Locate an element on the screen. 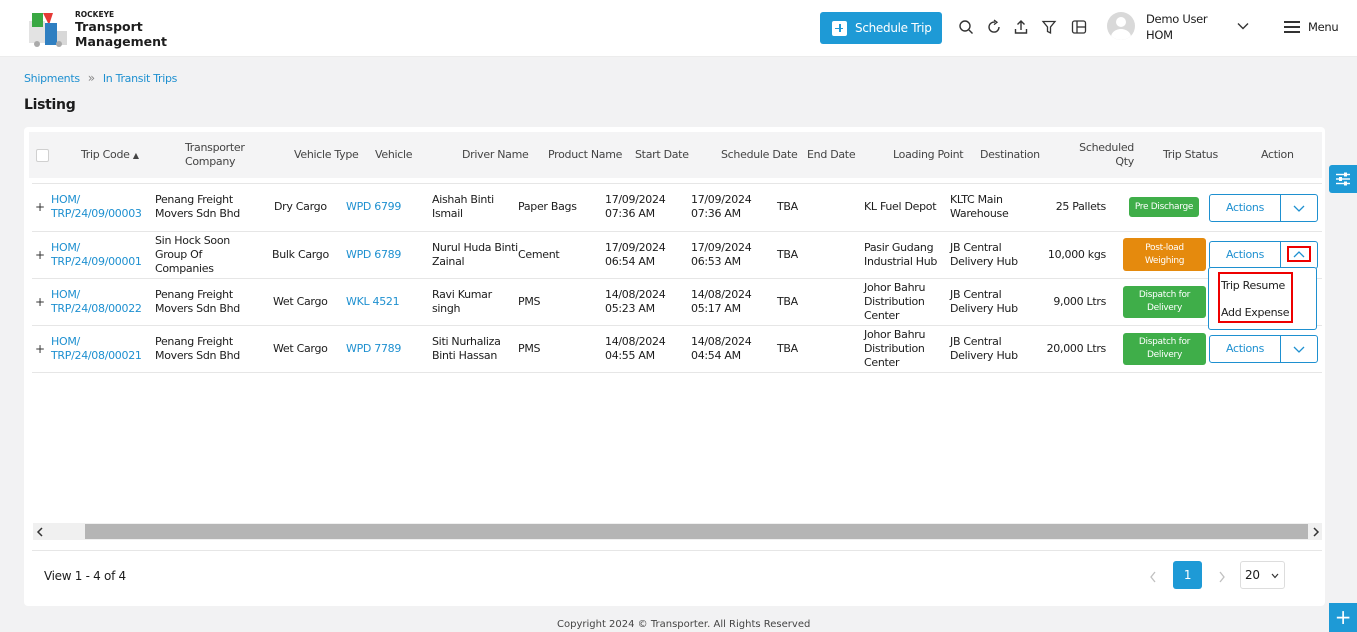 The height and width of the screenshot is (632, 1357). trip-code-part: TRP/24/08/00022 is located at coordinates (96, 308).